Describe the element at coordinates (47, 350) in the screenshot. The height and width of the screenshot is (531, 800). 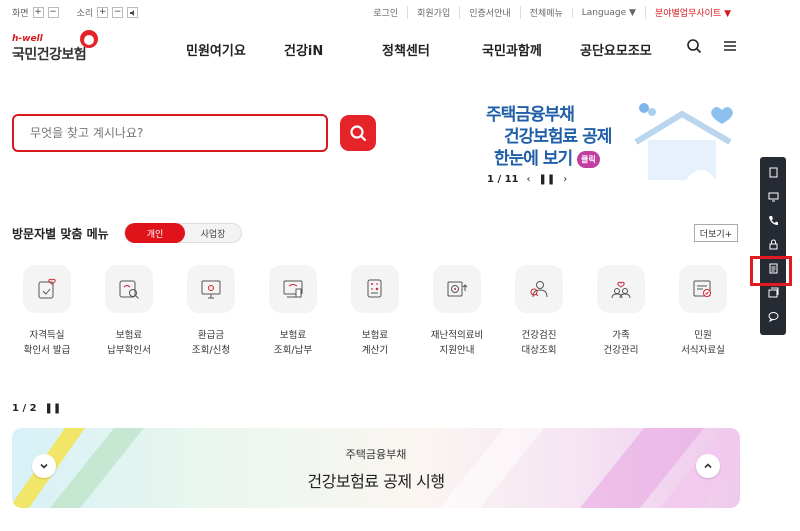
I see `service-label-2: 확인서 발급` at that location.